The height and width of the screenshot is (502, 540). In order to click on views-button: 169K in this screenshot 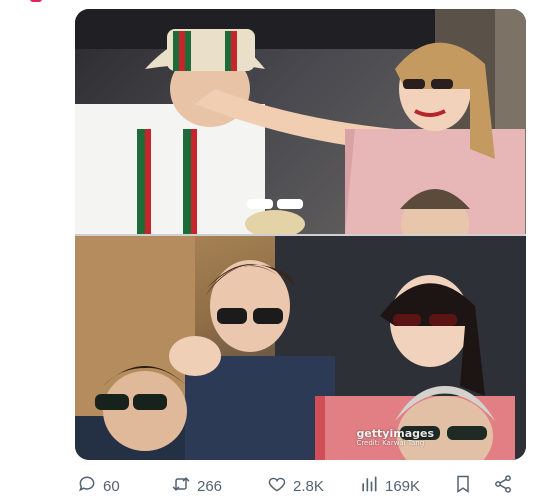, I will do `click(389, 486)`.